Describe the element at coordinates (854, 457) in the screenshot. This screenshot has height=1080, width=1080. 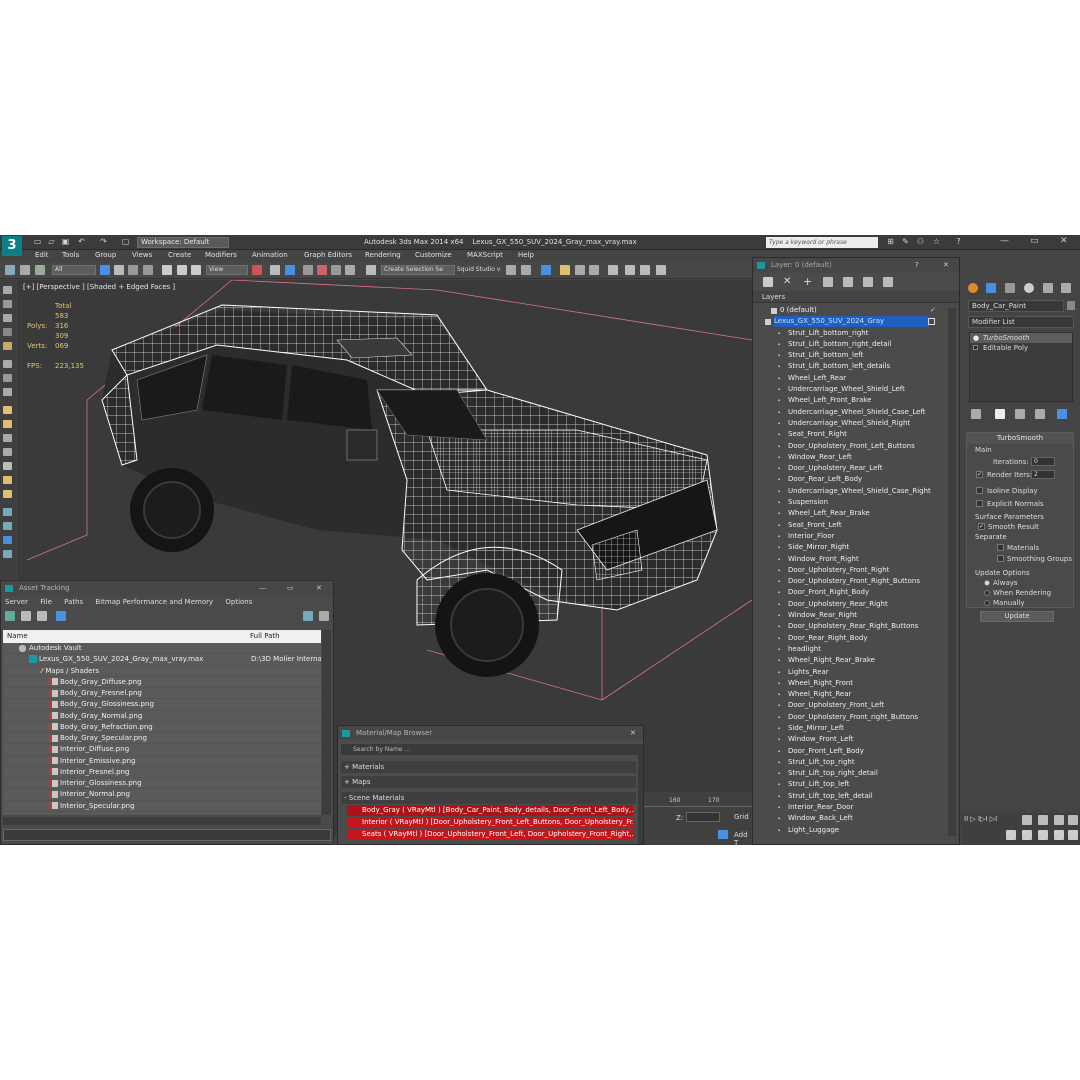
I see `layer-object-row: ⬩ Window_Rear_Left` at that location.